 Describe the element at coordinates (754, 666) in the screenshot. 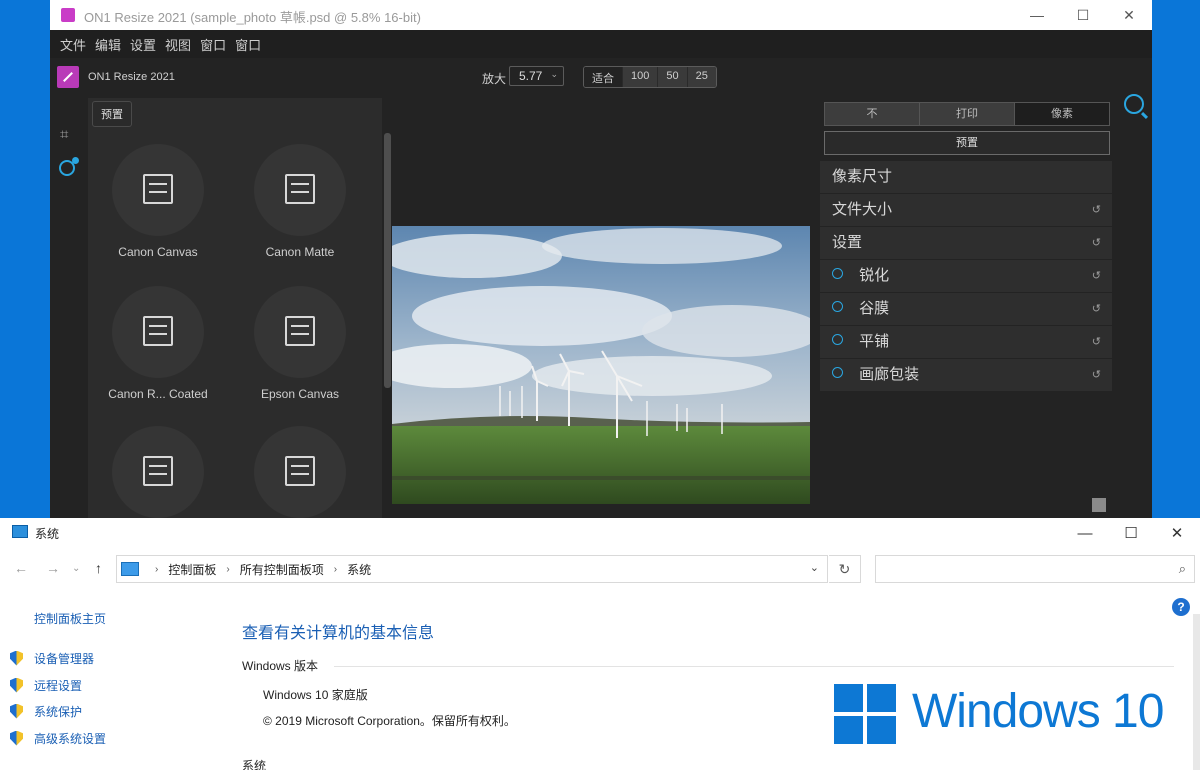

I see `section-divider` at that location.